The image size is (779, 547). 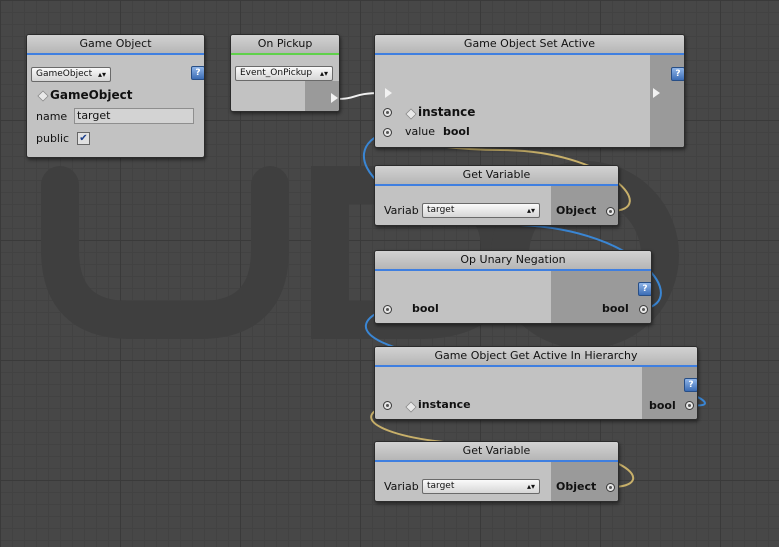 What do you see at coordinates (513, 261) in the screenshot?
I see `node-title: Op Unary Negation` at bounding box center [513, 261].